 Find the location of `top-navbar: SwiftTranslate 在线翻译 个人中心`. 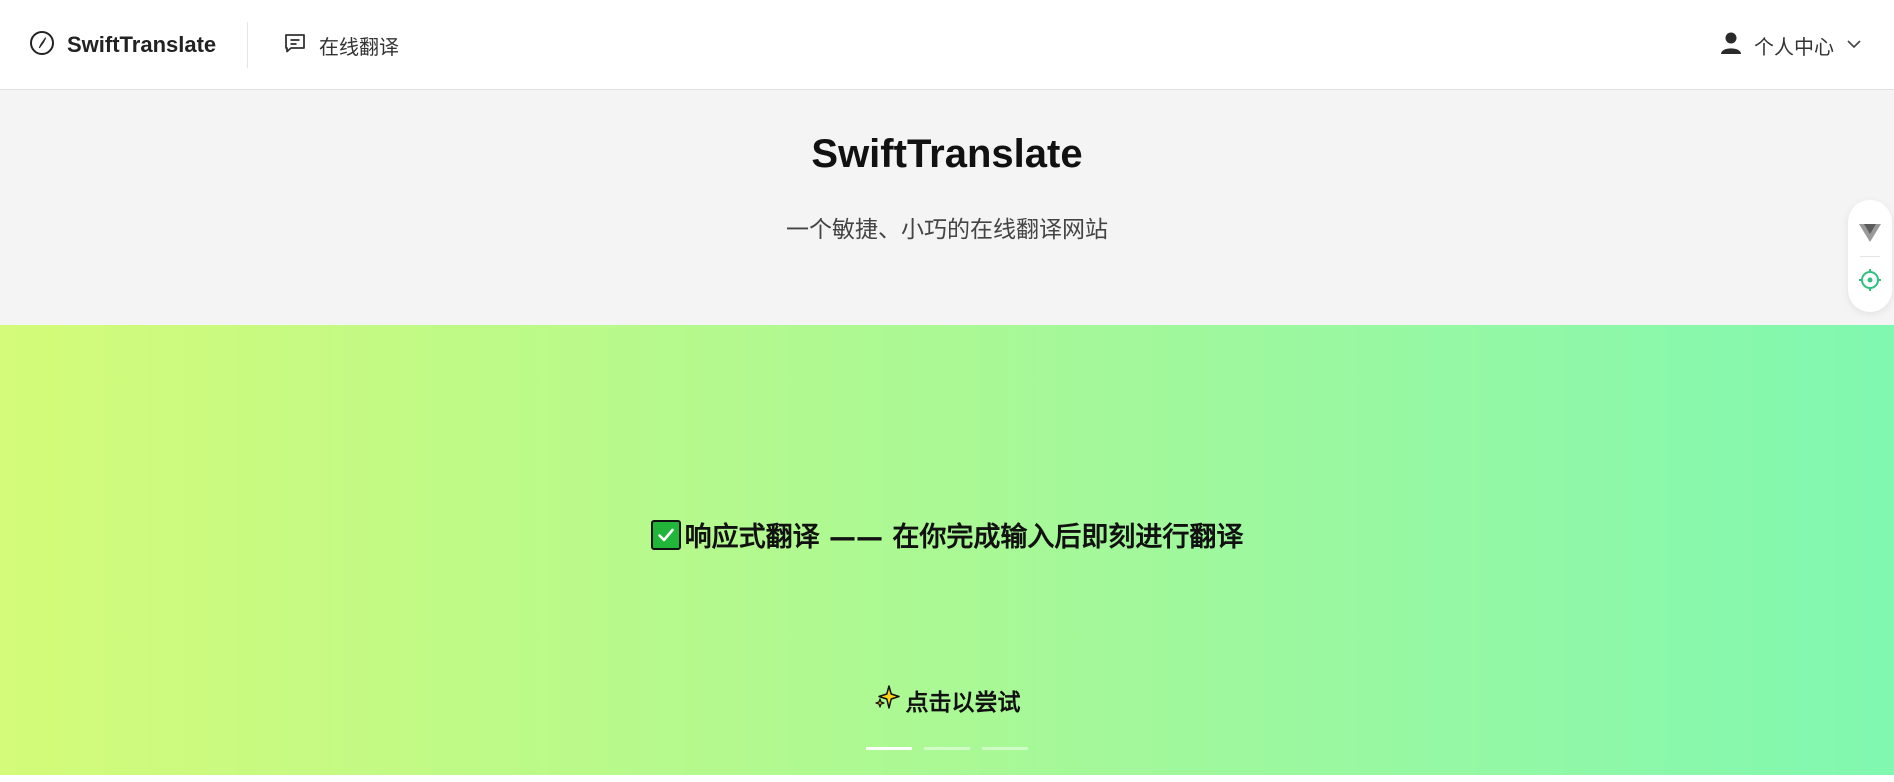

top-navbar: SwiftTranslate 在线翻译 个人中心 is located at coordinates (947, 45).